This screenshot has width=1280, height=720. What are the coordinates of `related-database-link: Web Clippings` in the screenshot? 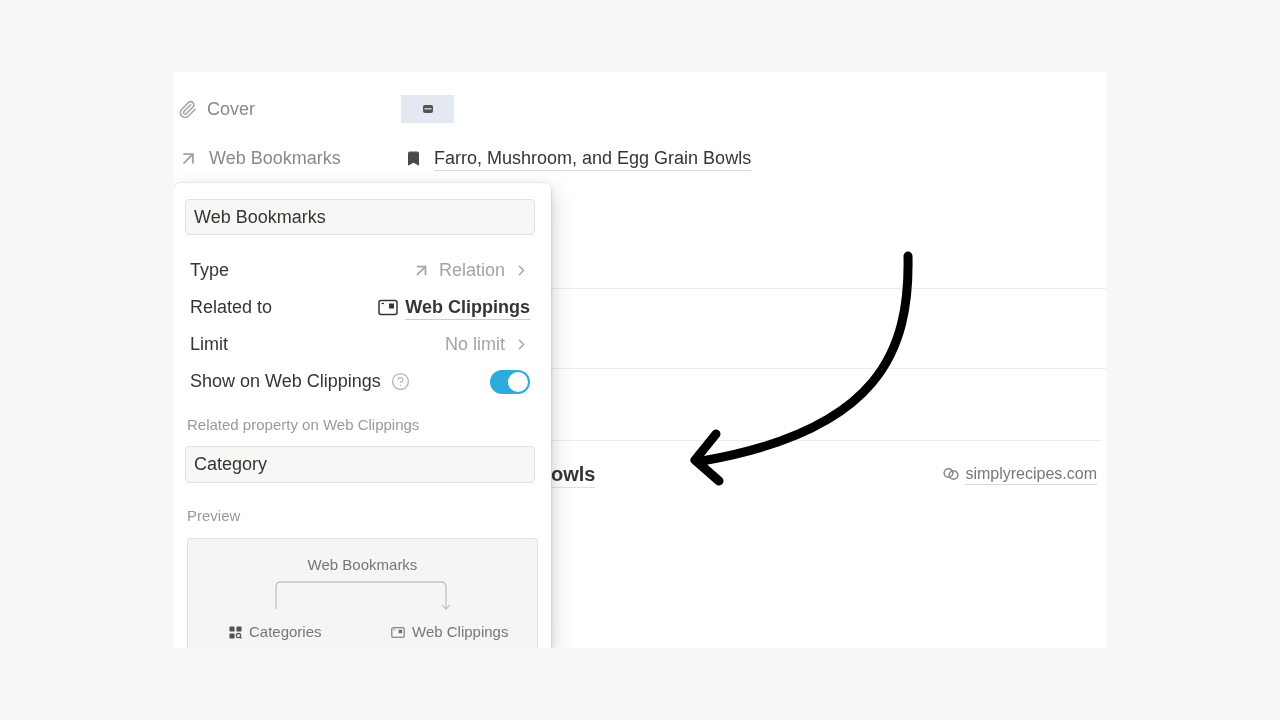 It's located at (467, 307).